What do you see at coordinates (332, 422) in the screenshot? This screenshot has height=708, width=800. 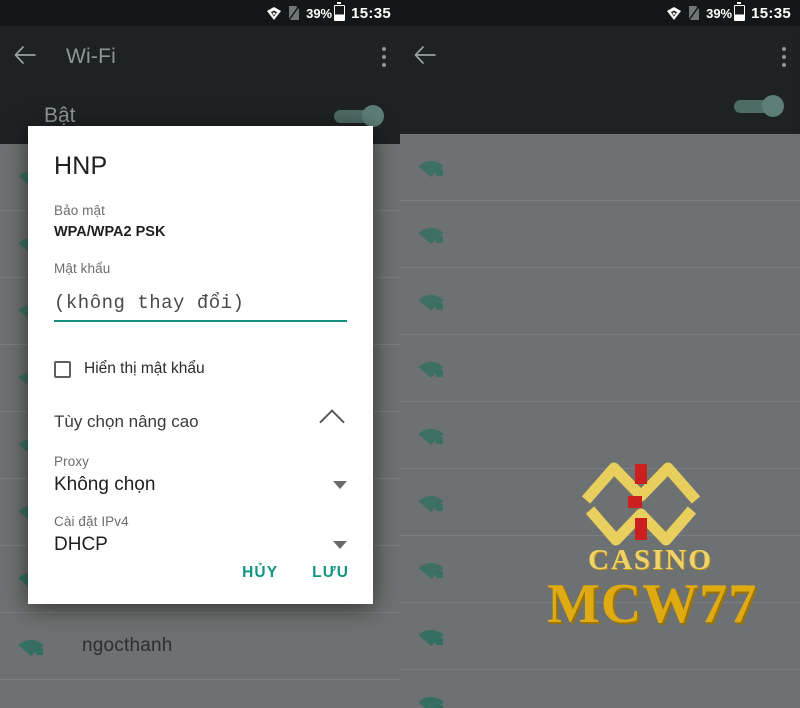 I see `chevron-up-icon` at bounding box center [332, 422].